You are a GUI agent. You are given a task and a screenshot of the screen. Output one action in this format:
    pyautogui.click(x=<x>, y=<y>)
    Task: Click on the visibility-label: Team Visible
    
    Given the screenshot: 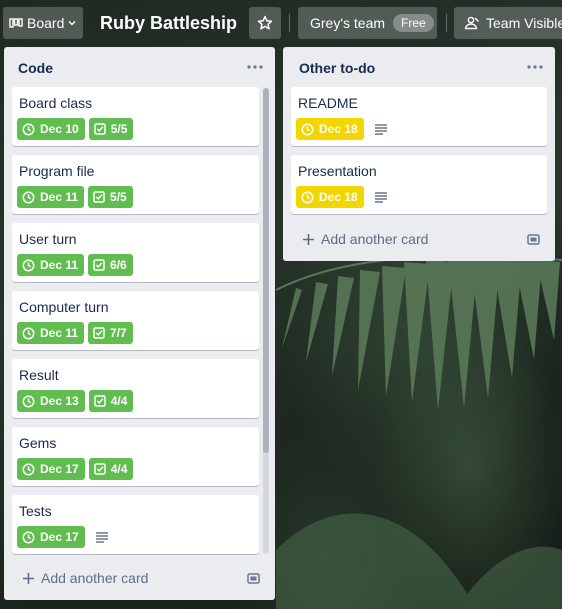 What is the action you would take?
    pyautogui.click(x=524, y=23)
    